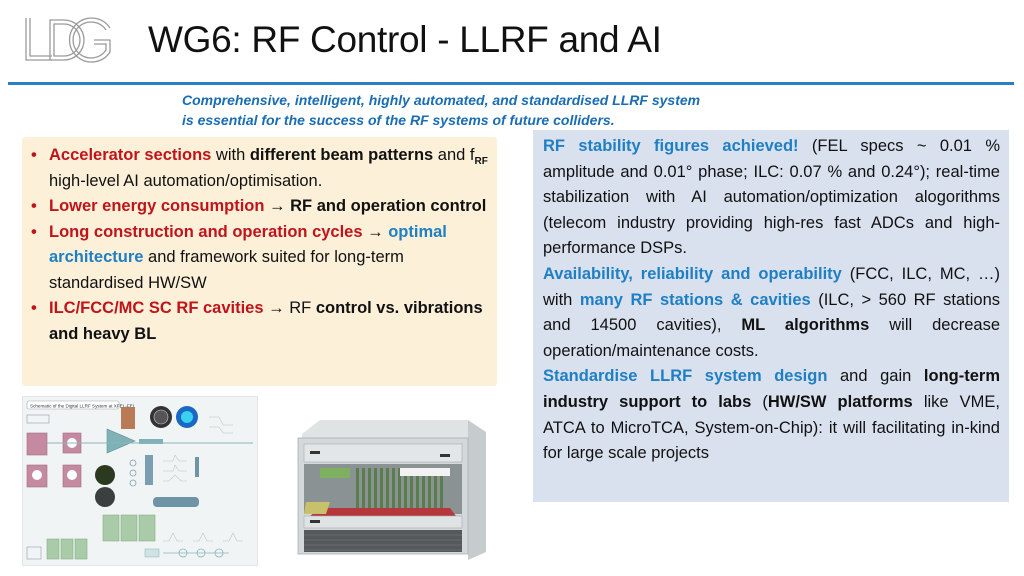 Image resolution: width=1024 pixels, height=576 pixels. Describe the element at coordinates (685, 376) in the screenshot. I see `highlight-blue: Standardise LLRF system design` at that location.